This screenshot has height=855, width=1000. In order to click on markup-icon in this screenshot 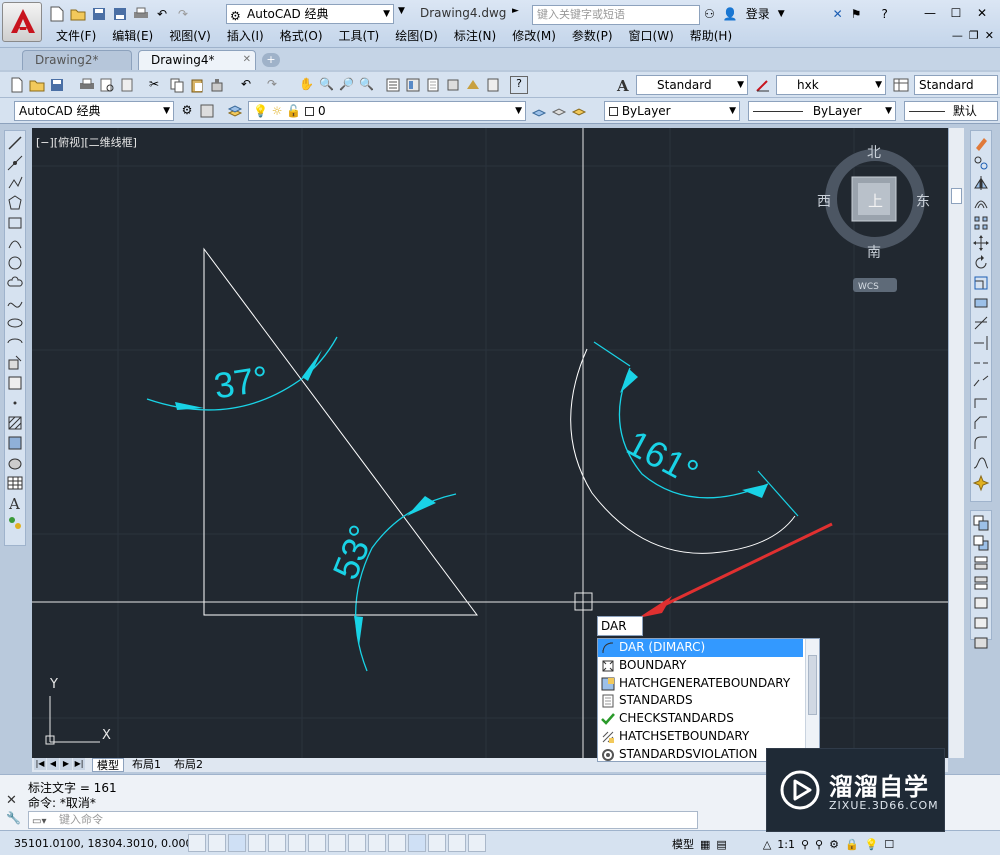, I will do `click(473, 85)`.